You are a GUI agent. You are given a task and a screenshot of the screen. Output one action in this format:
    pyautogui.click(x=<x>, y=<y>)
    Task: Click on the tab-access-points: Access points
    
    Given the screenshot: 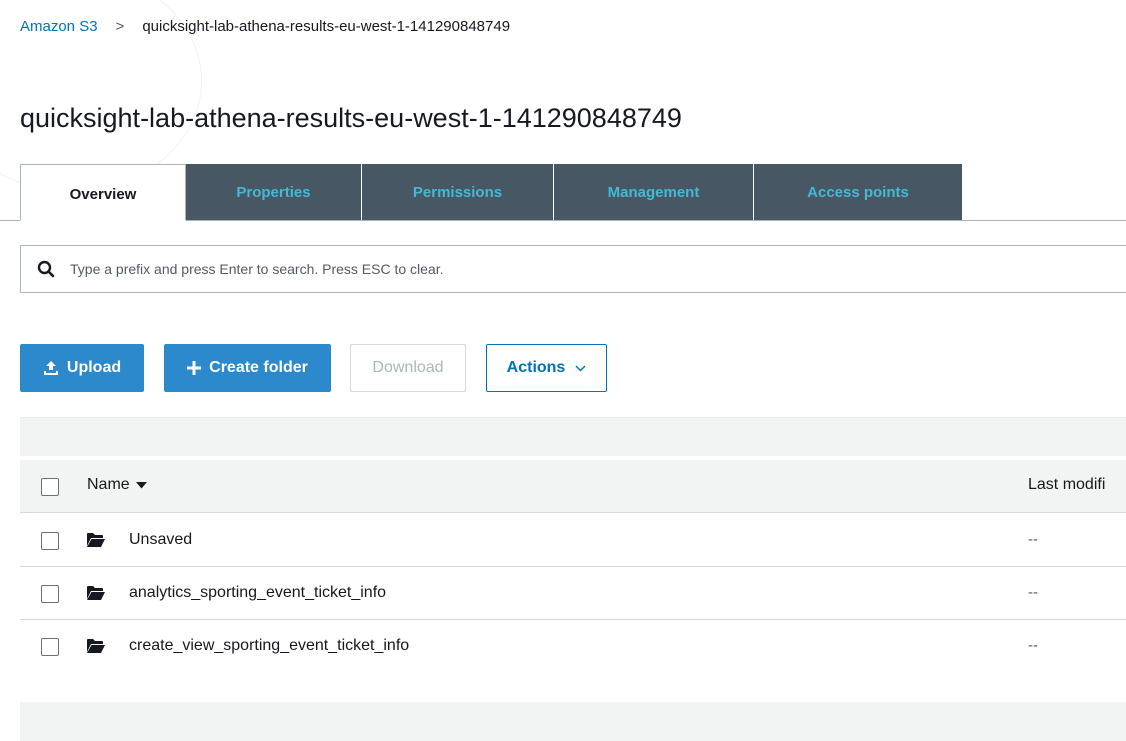 What is the action you would take?
    pyautogui.click(x=858, y=192)
    